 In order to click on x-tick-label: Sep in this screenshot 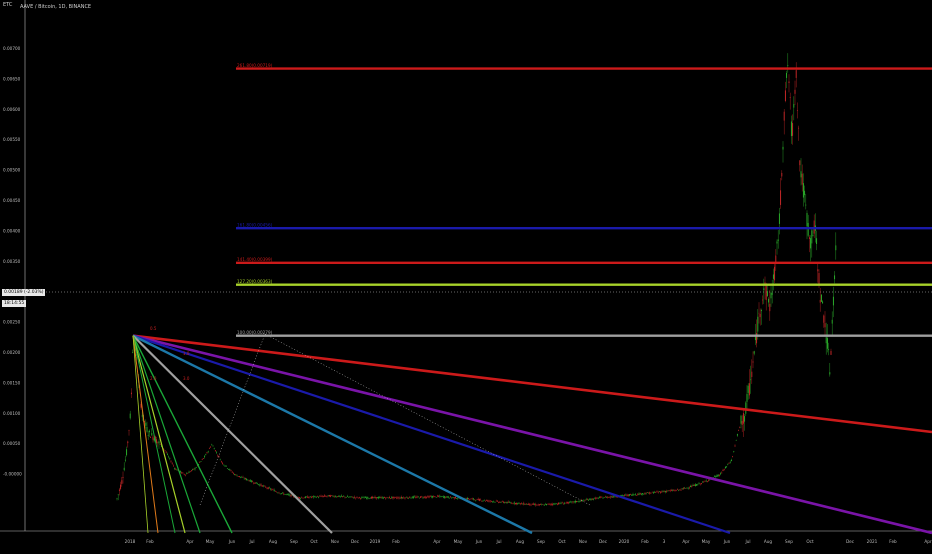, I will do `click(294, 541)`.